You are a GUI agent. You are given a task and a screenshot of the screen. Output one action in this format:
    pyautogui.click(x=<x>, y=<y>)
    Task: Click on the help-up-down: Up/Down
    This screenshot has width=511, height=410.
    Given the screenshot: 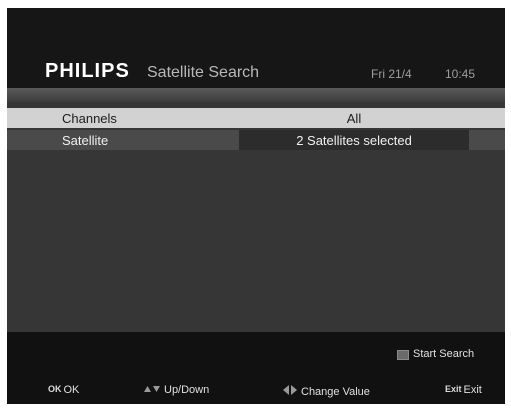 What is the action you would take?
    pyautogui.click(x=176, y=391)
    